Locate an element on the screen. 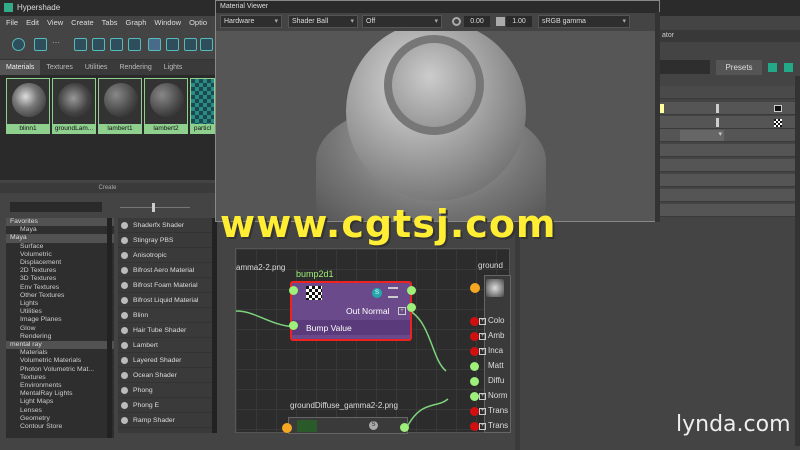 Image resolution: width=800 pixels, height=450 pixels. exposure-field: 0.00 is located at coordinates (477, 21).